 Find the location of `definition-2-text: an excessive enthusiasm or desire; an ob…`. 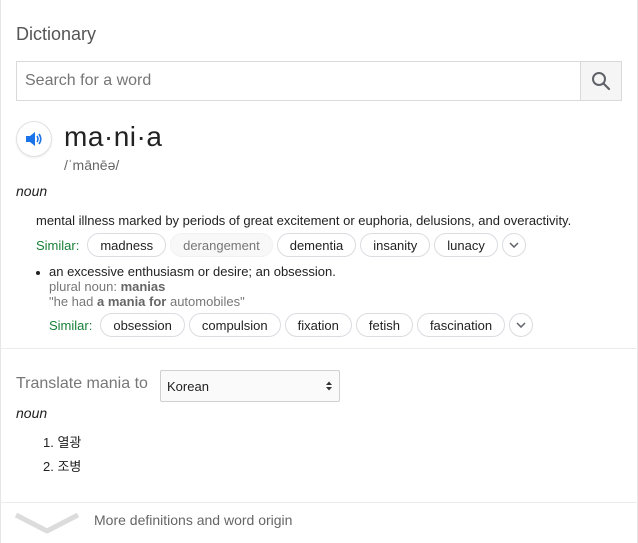

definition-2-text: an excessive enthusiasm or desire; an ob… is located at coordinates (192, 271).